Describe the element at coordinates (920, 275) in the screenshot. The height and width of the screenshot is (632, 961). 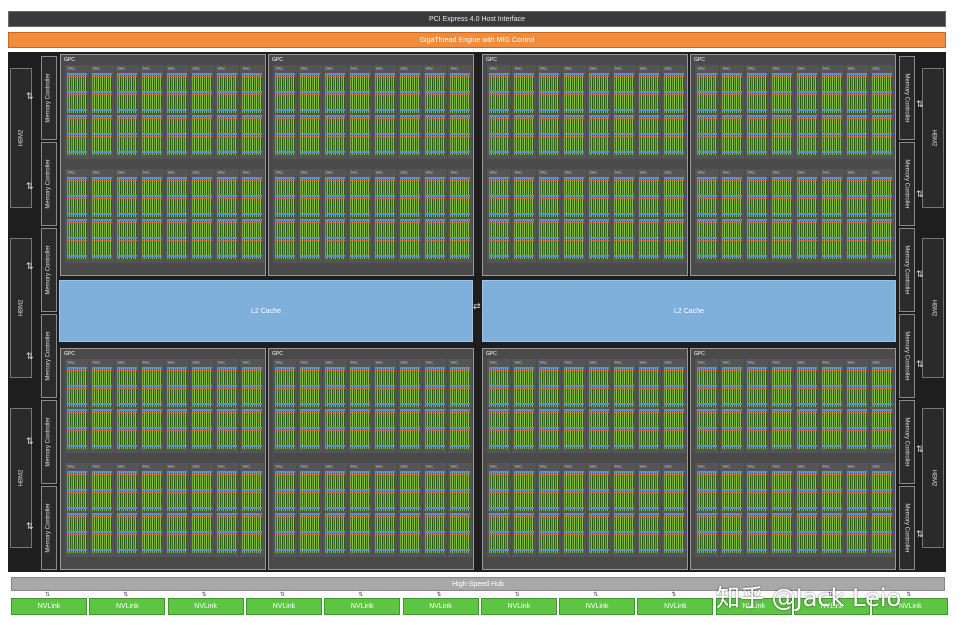
I see `hbm-connector-icon: ⇅` at that location.